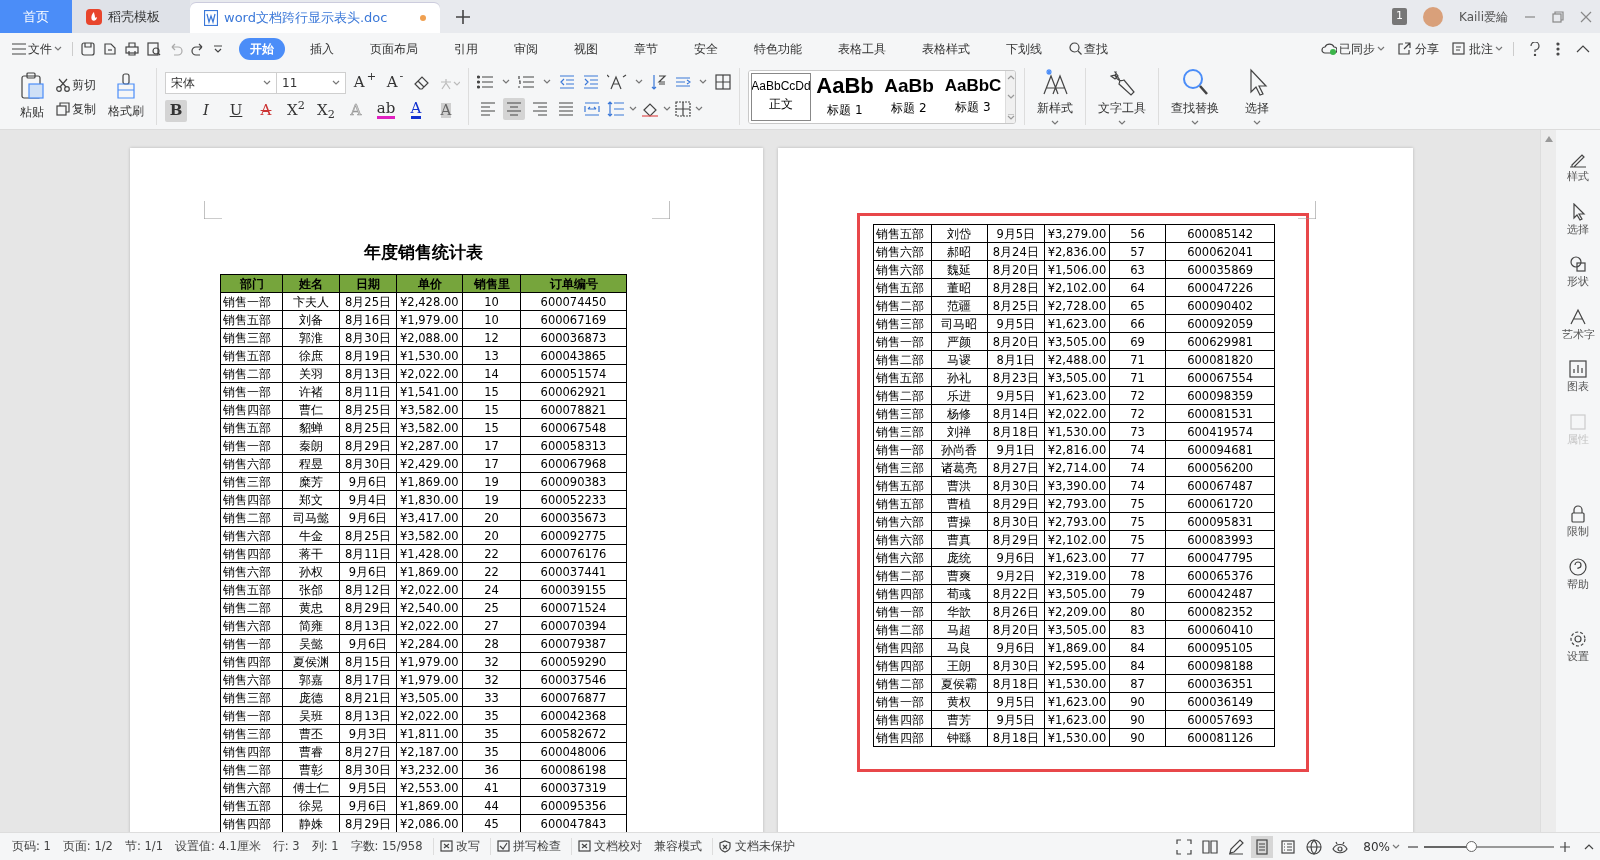 The image size is (1600, 860). I want to click on sort-icon, so click(659, 81).